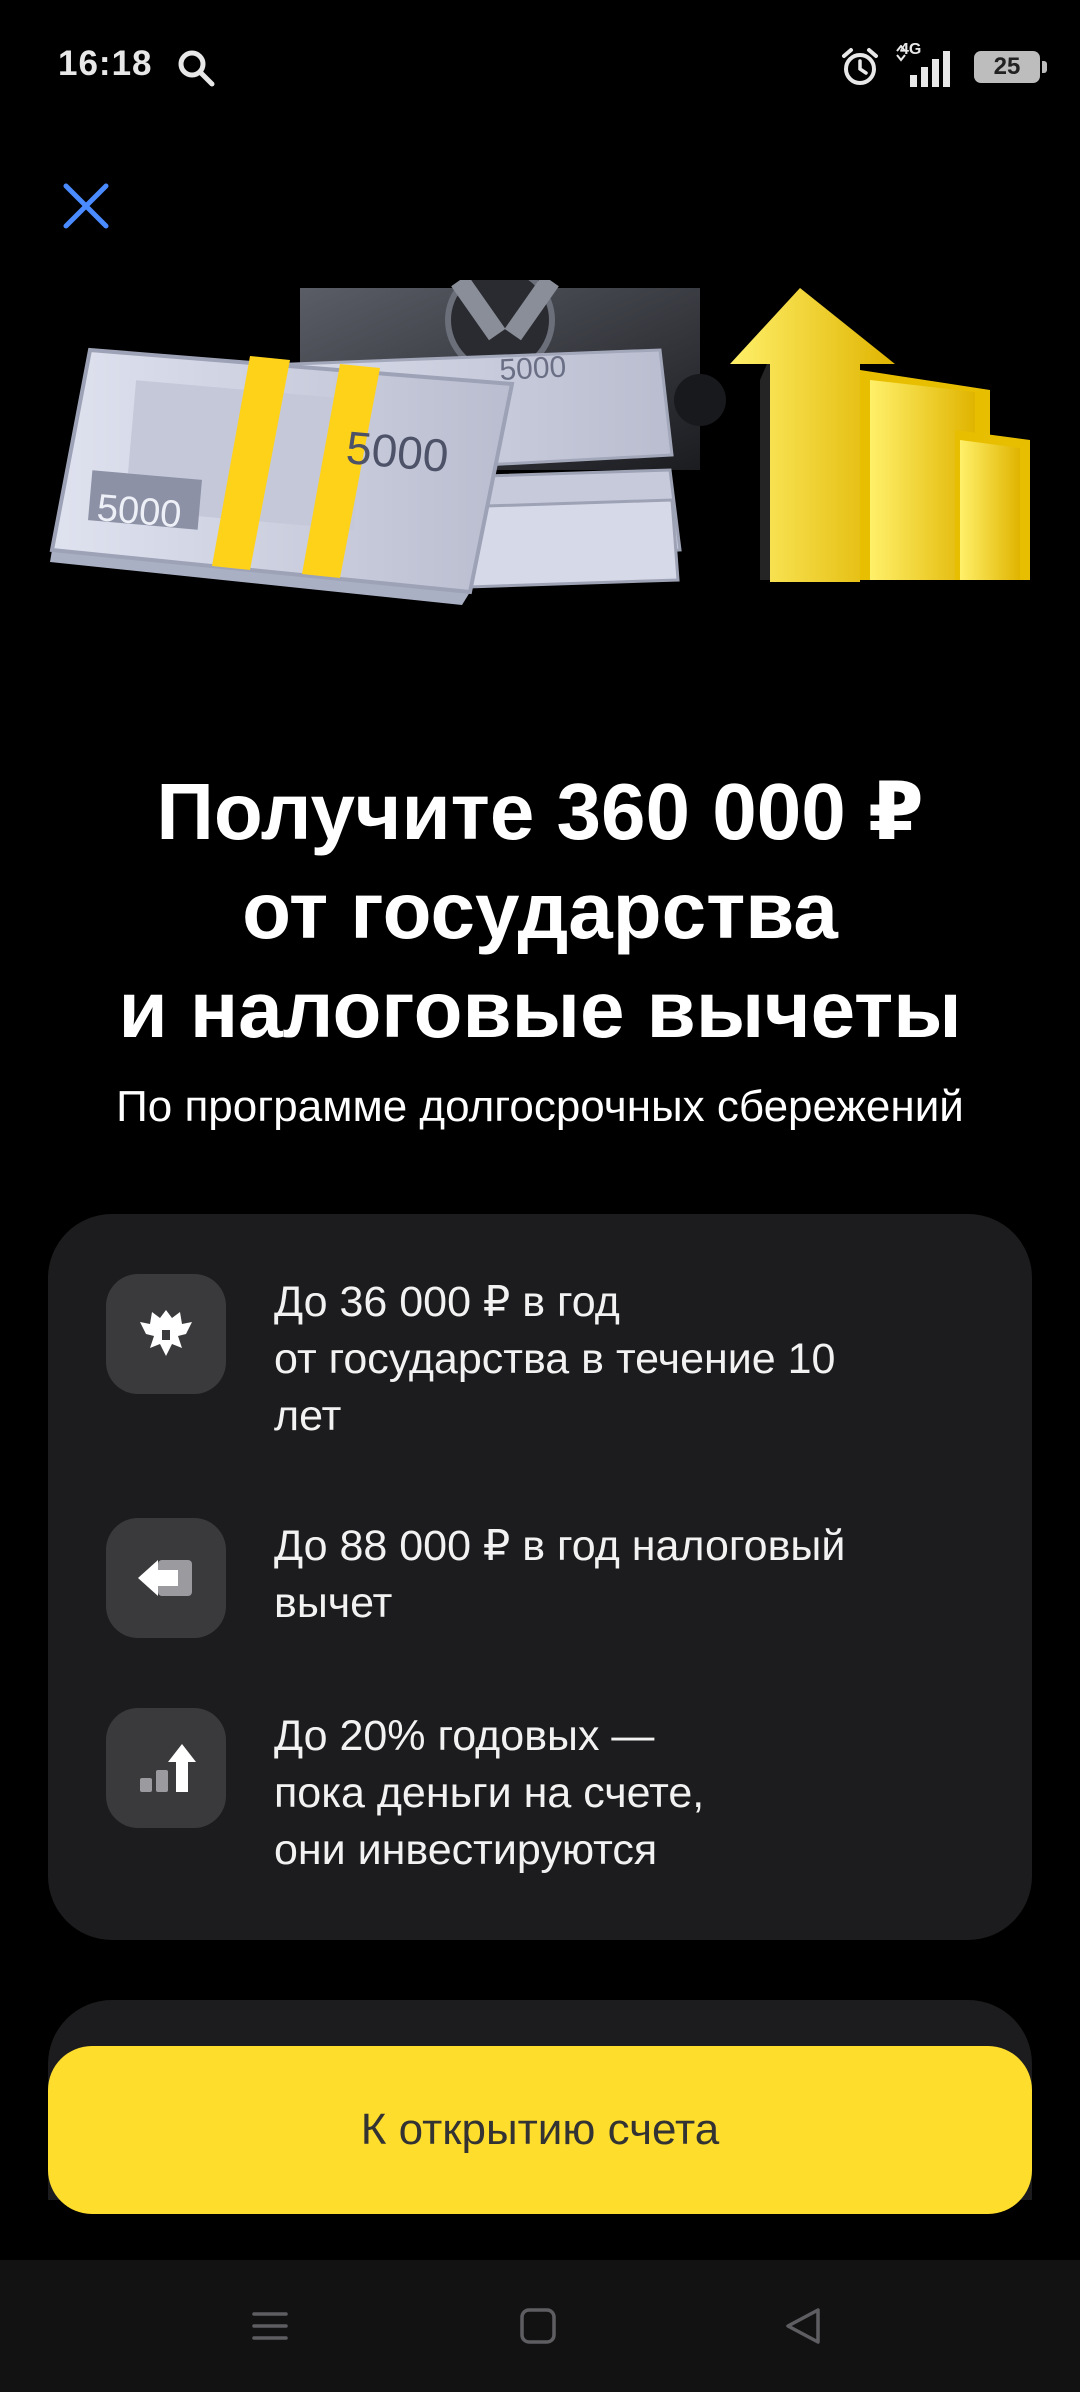  What do you see at coordinates (1007, 66) in the screenshot?
I see `battery-level: 25` at bounding box center [1007, 66].